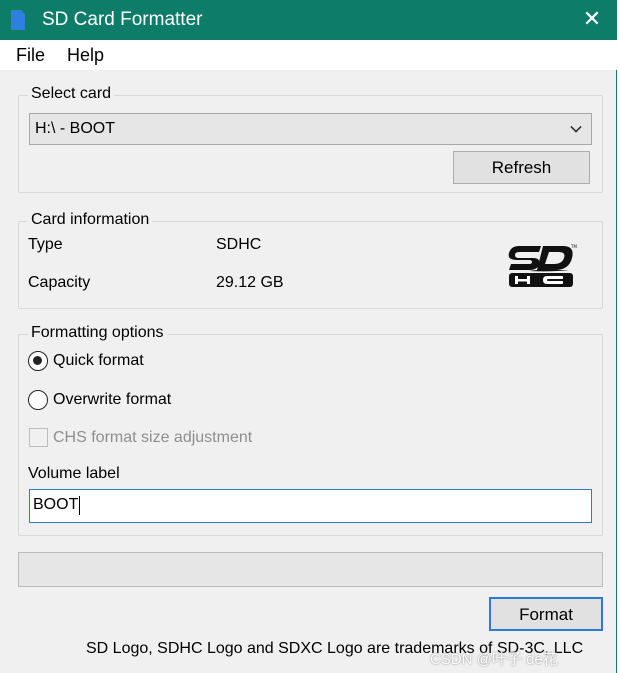 The image size is (619, 673). What do you see at coordinates (494, 659) in the screenshot?
I see `csdn-watermark: CSDN @叶子 de花` at bounding box center [494, 659].